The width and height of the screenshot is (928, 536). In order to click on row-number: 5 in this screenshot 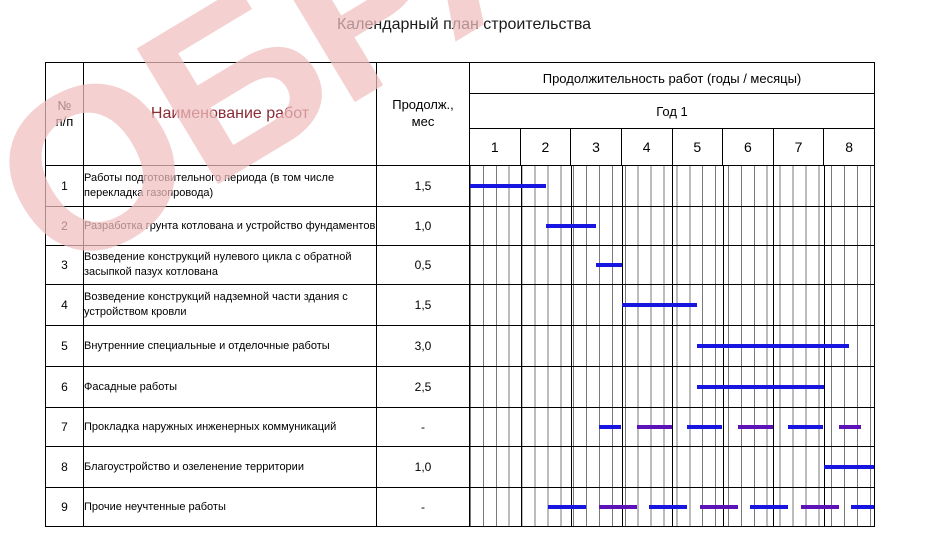, I will do `click(64, 346)`.